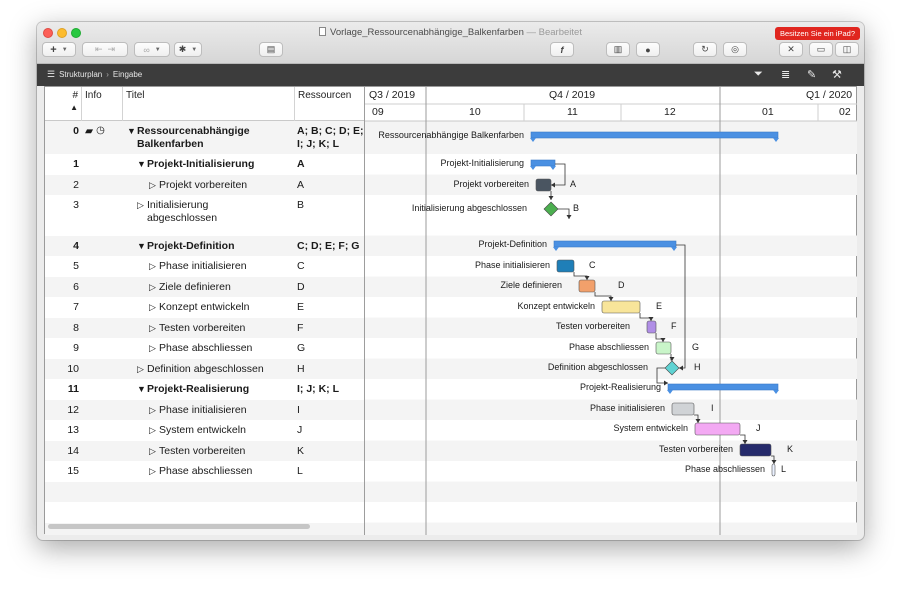  I want to click on inspector-toggle-button: ▤, so click(271, 49).